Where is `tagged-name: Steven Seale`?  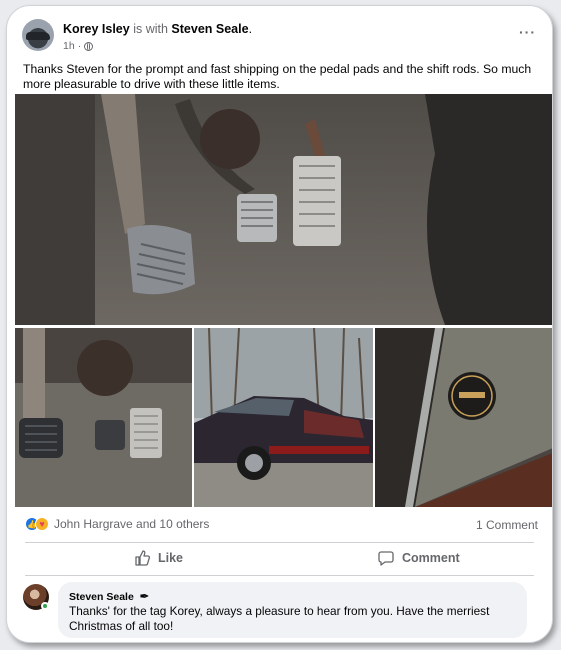
tagged-name: Steven Seale is located at coordinates (209, 29).